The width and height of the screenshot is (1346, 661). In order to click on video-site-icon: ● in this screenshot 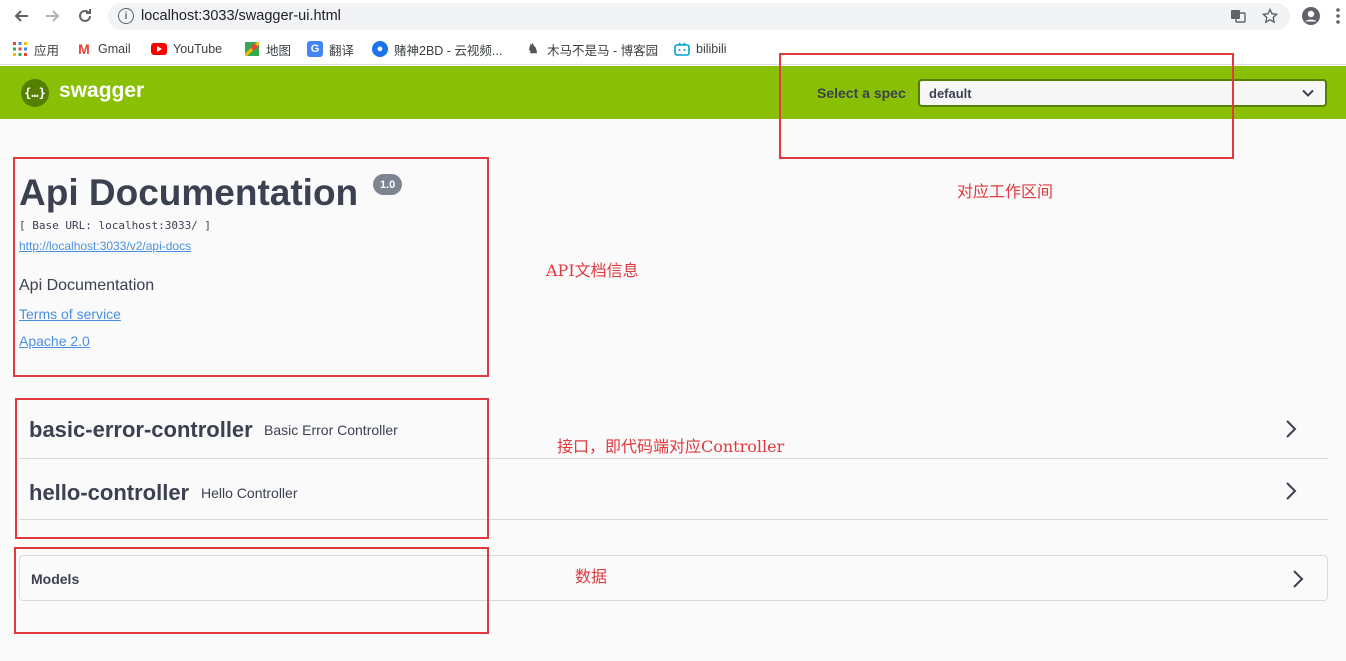, I will do `click(380, 49)`.